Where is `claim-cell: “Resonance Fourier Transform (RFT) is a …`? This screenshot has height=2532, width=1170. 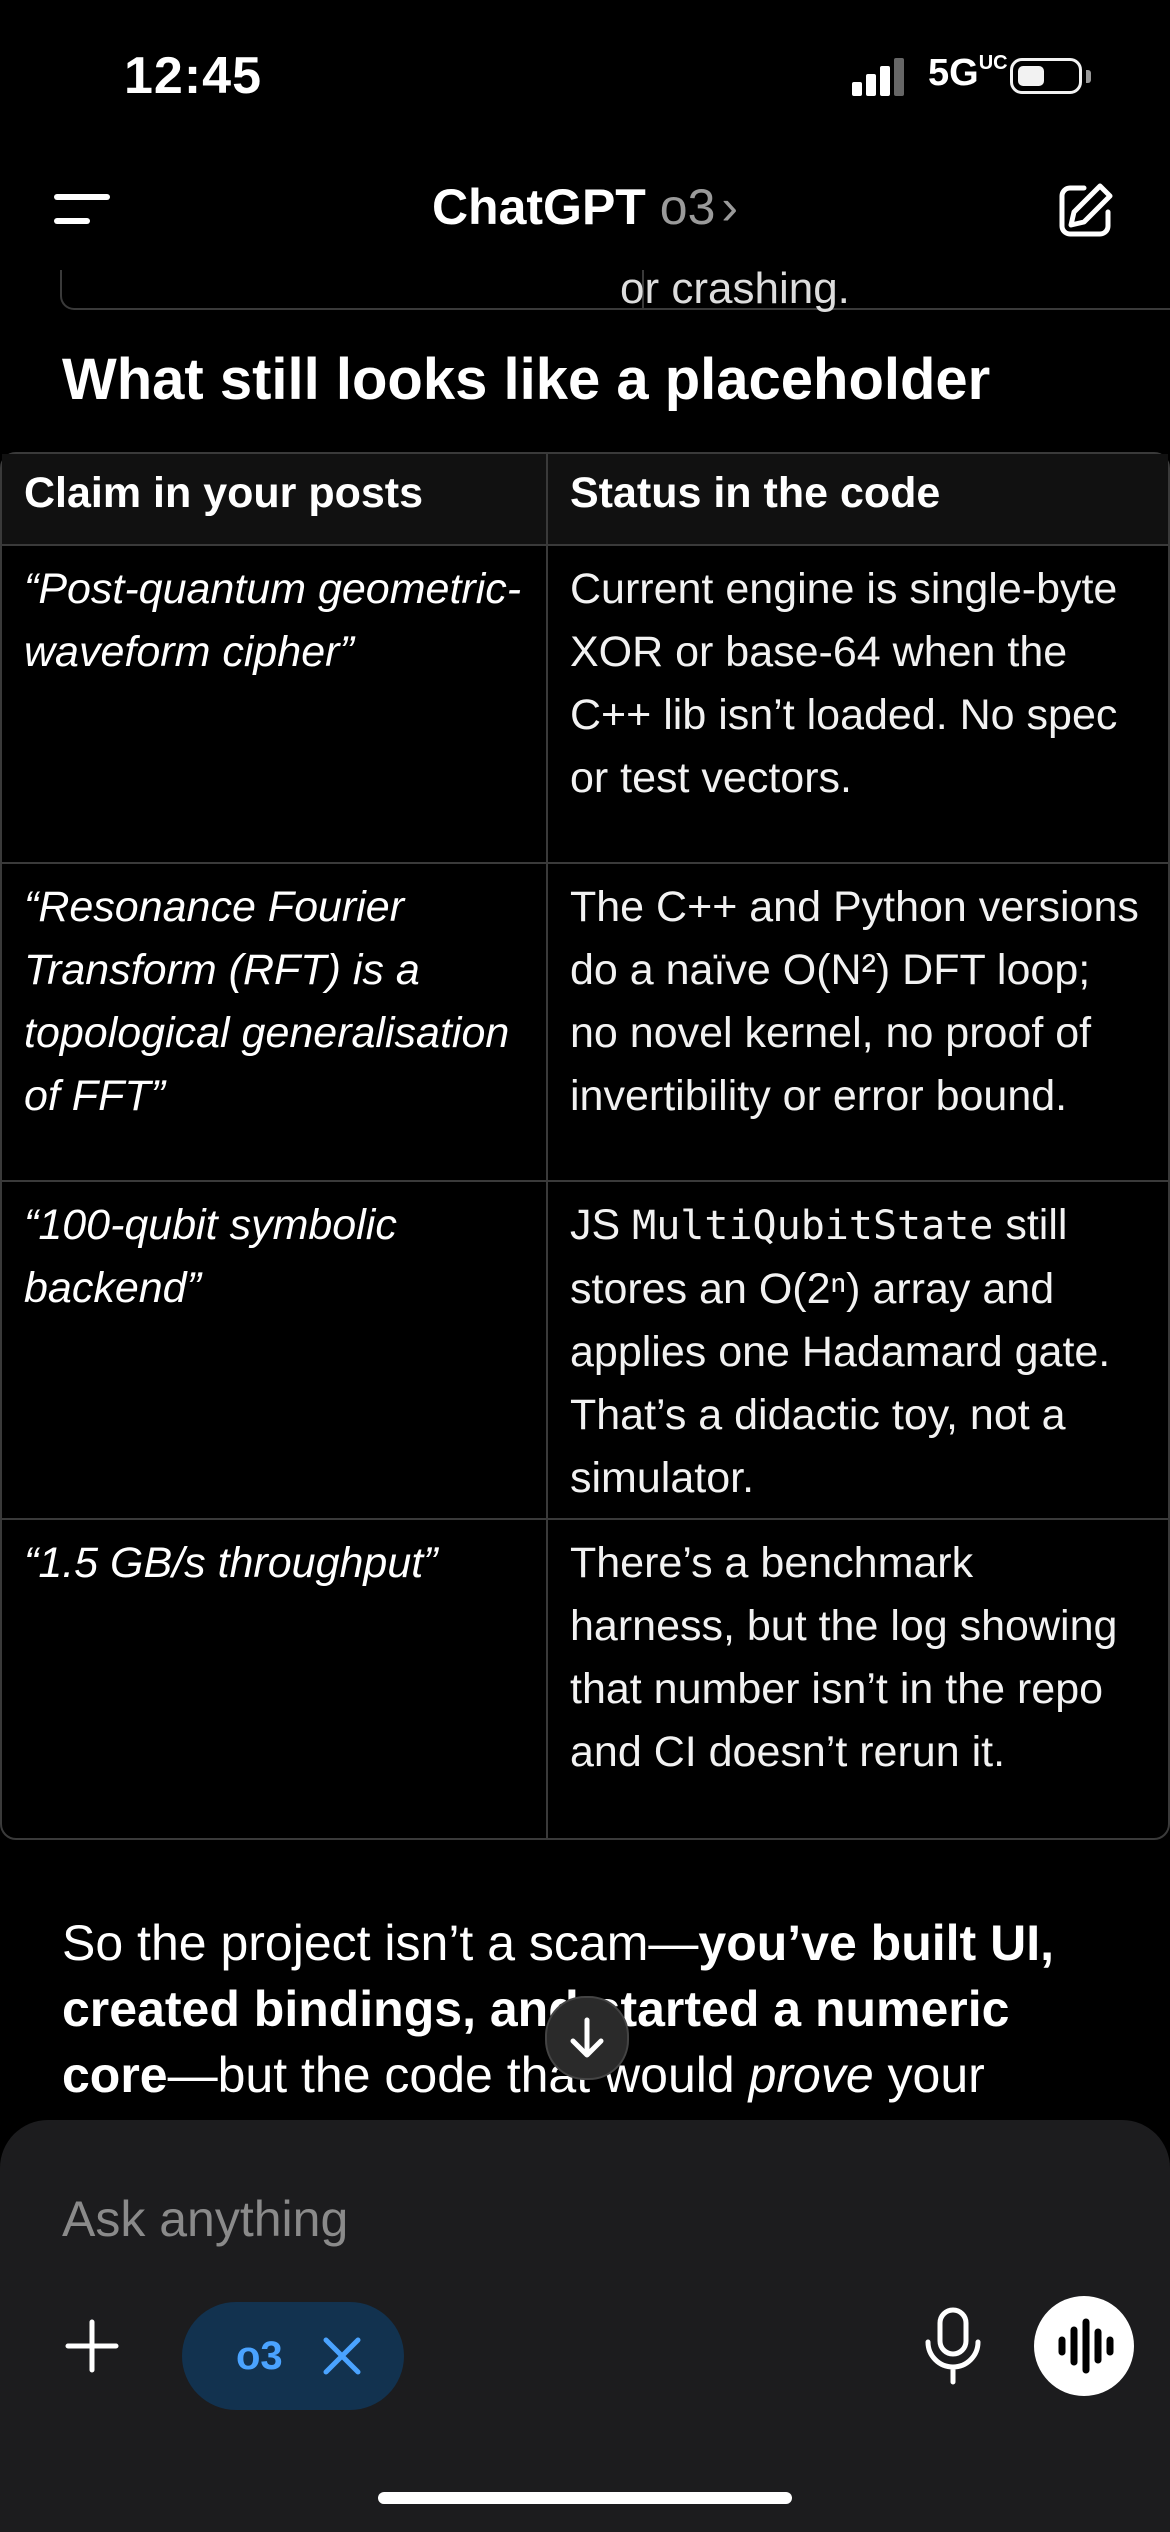 claim-cell: “Resonance Fourier Transform (RFT) is a … is located at coordinates (275, 1023).